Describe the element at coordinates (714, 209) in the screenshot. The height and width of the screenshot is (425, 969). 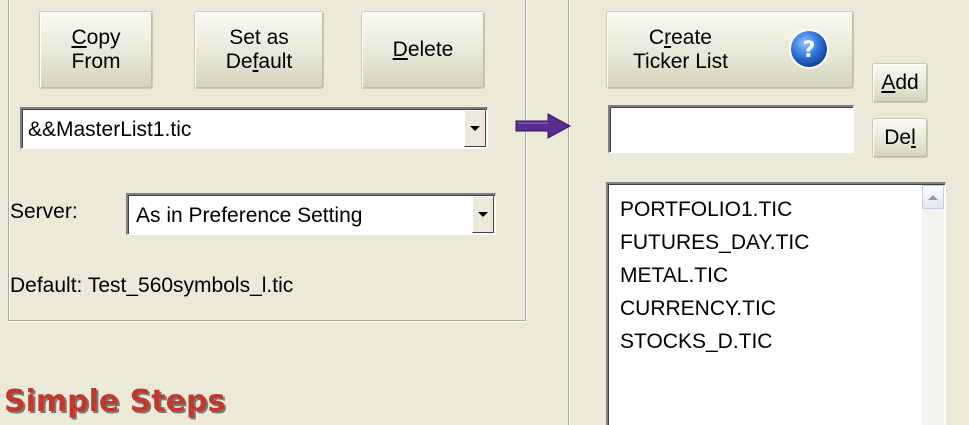
I see `ticker-list-item: PORTFOLIO1.TIC` at that location.